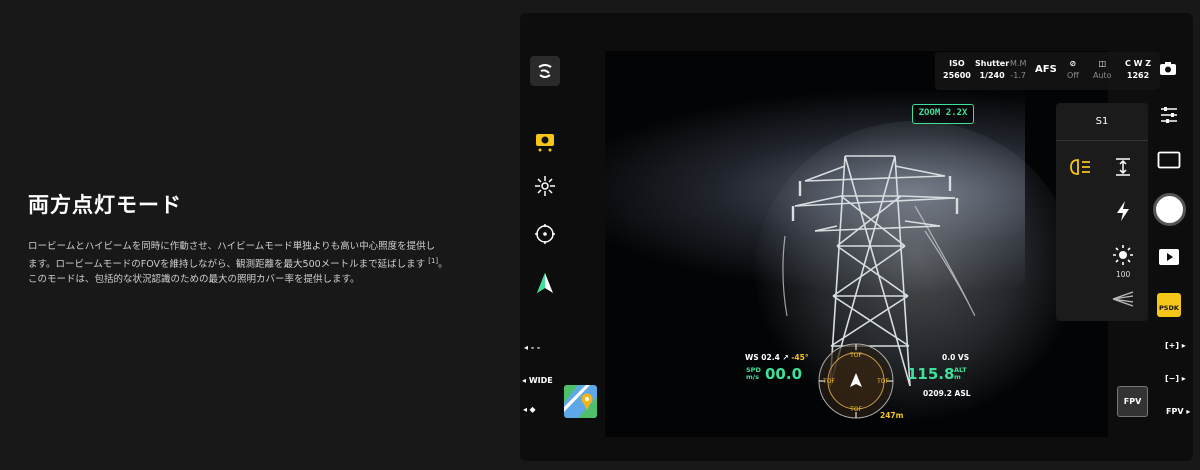 This screenshot has height=470, width=1200. What do you see at coordinates (753, 373) in the screenshot?
I see `speed-label: SPD m/s` at bounding box center [753, 373].